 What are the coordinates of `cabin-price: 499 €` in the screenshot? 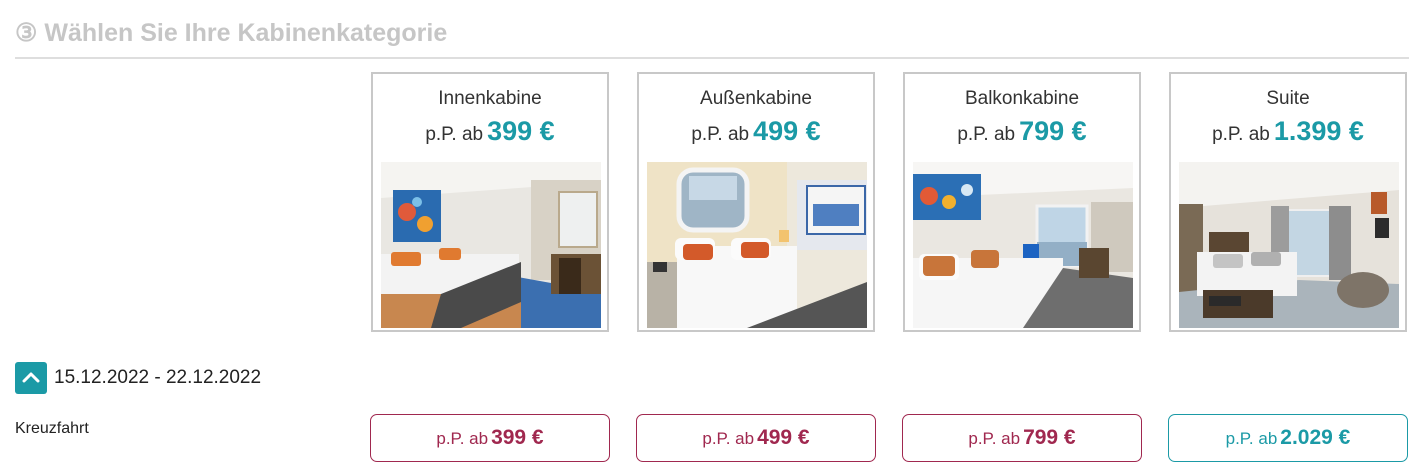 It's located at (787, 131).